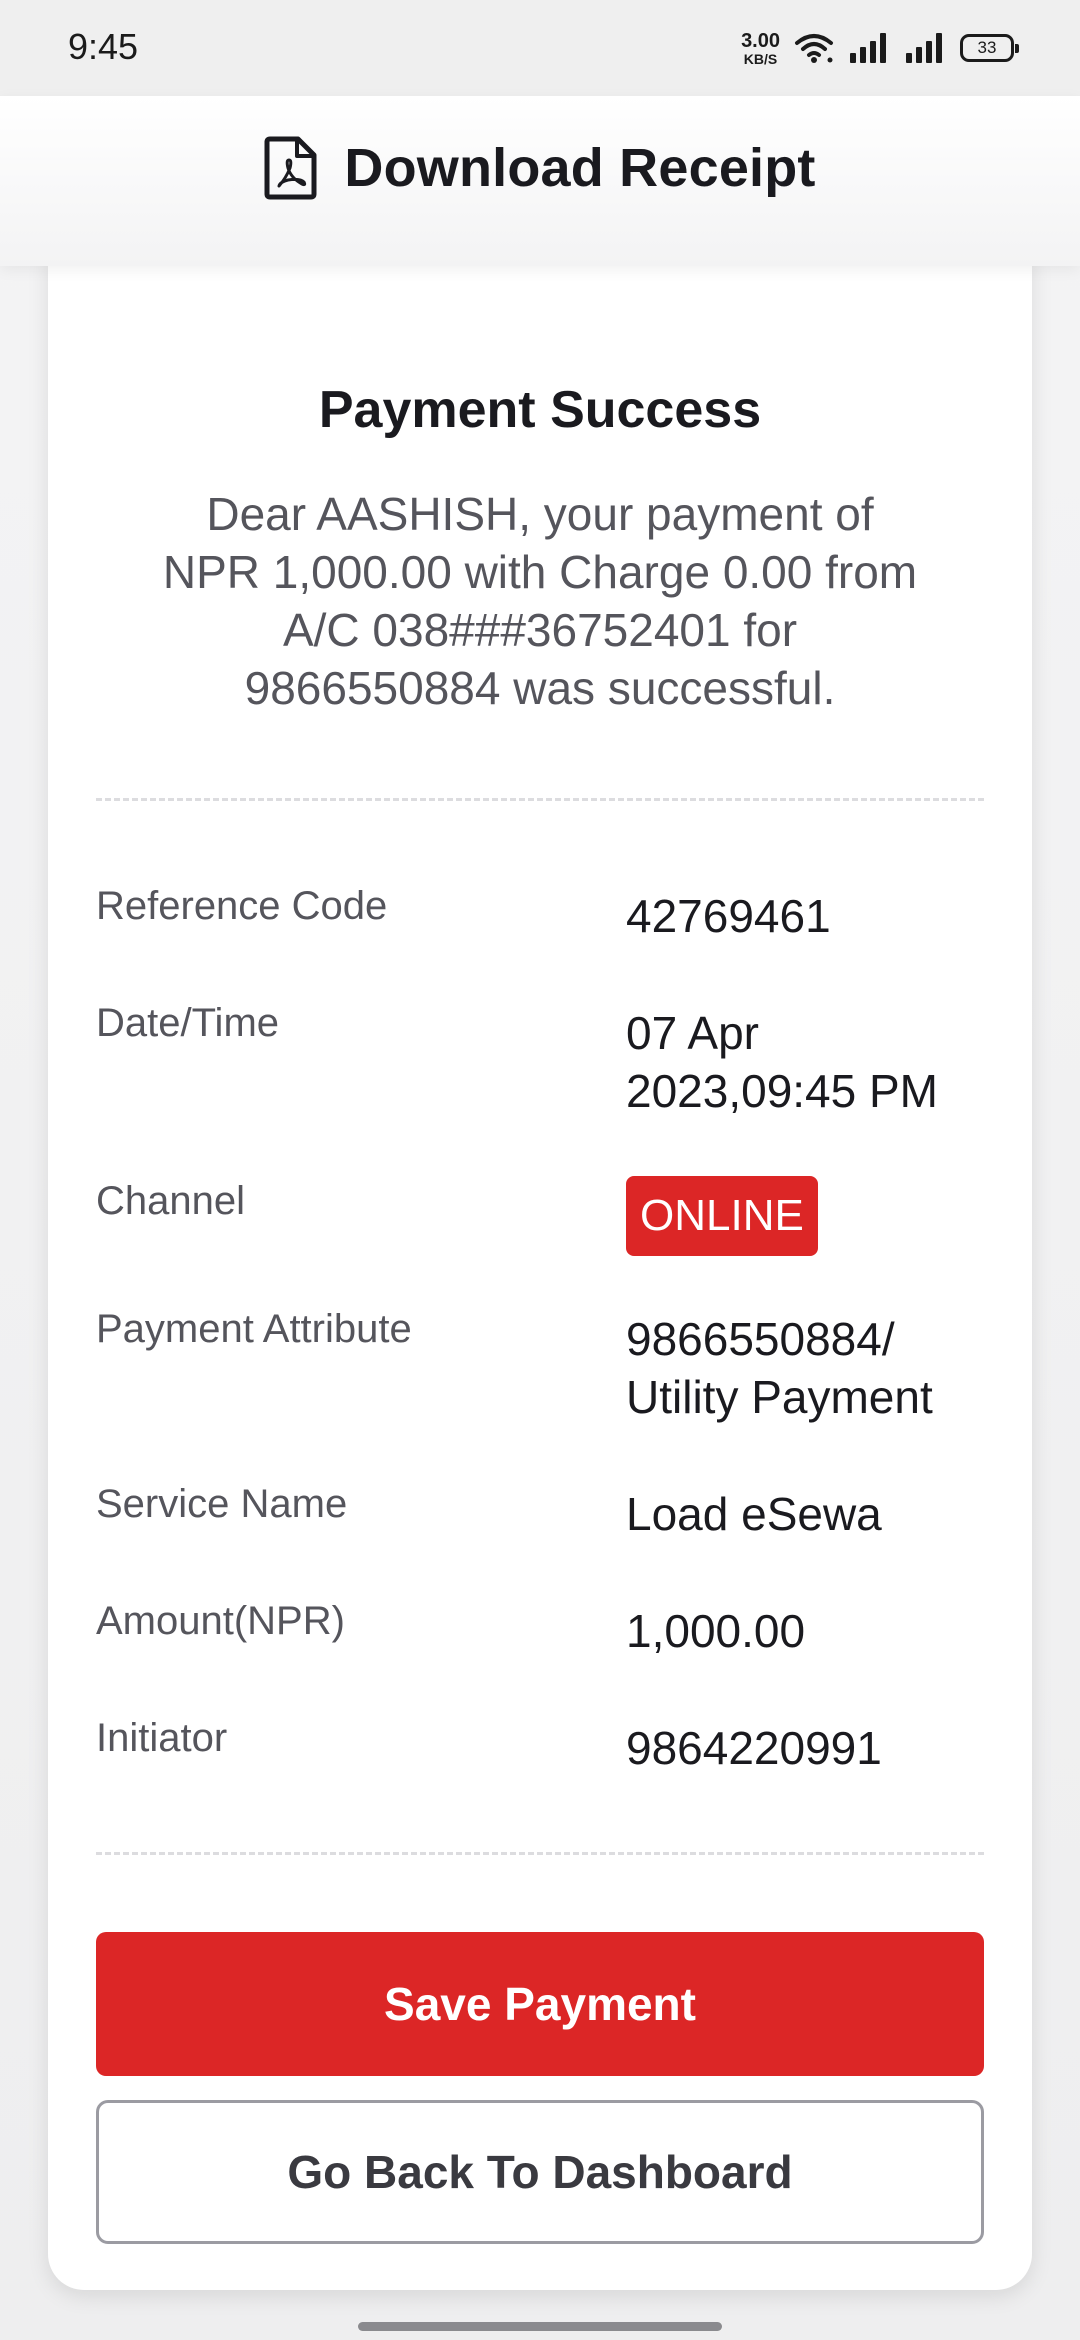 Image resolution: width=1080 pixels, height=2340 pixels. What do you see at coordinates (540, 2004) in the screenshot?
I see `save-payment-button: Save Payment` at bounding box center [540, 2004].